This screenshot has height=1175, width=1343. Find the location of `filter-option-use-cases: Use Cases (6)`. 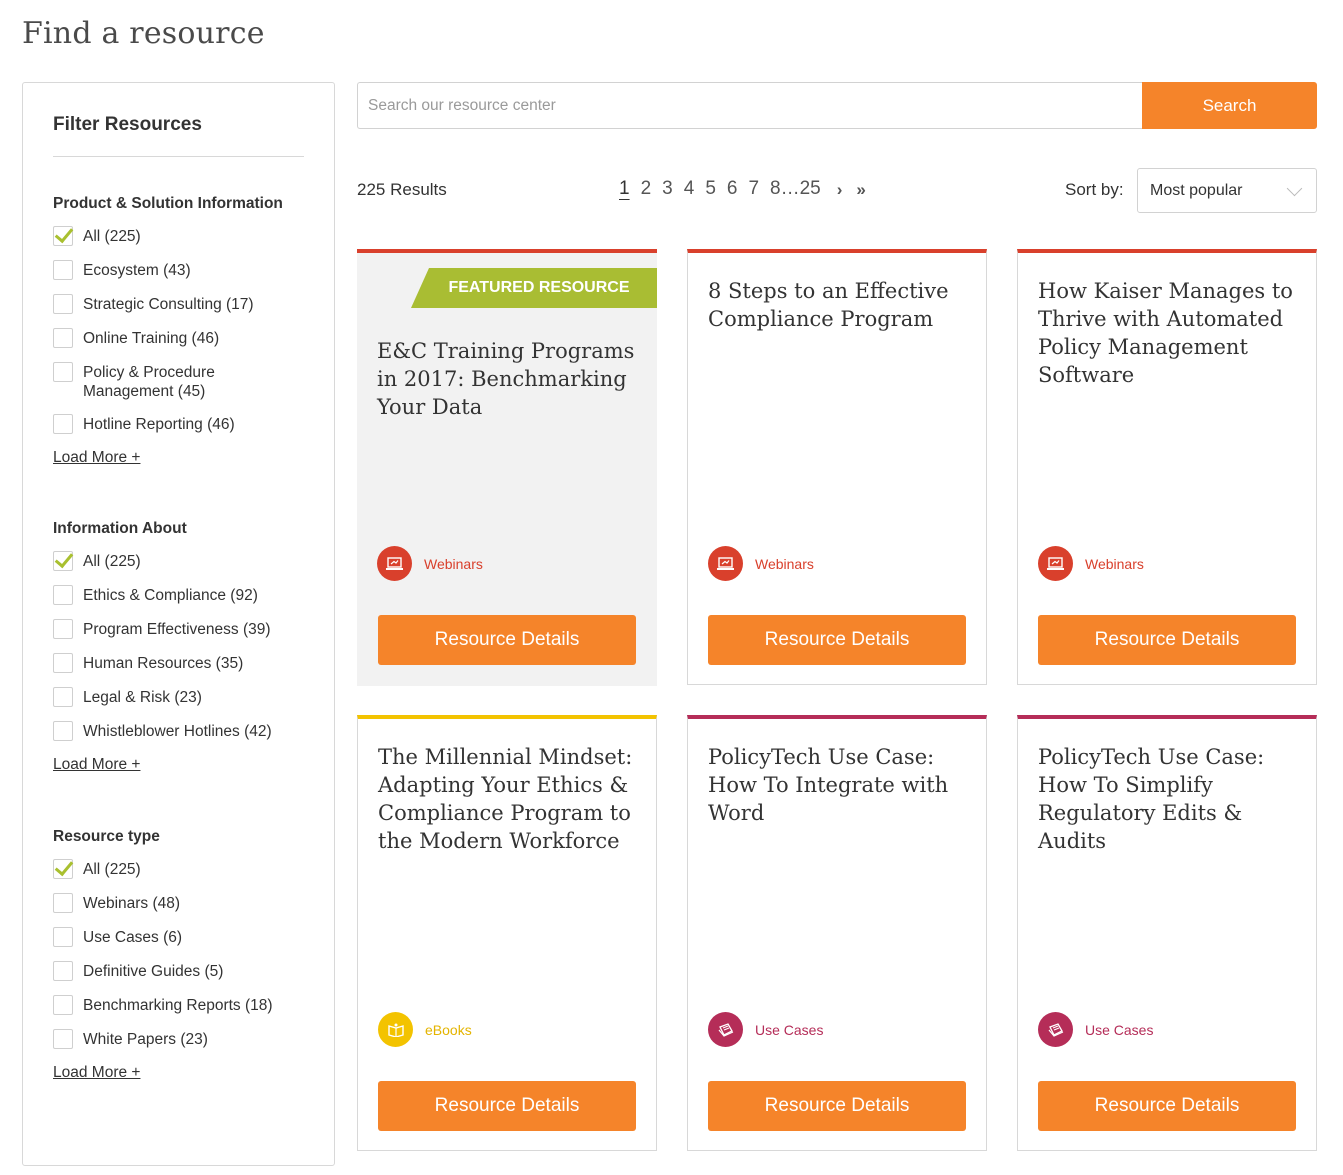

filter-option-use-cases: Use Cases (6) is located at coordinates (178, 937).